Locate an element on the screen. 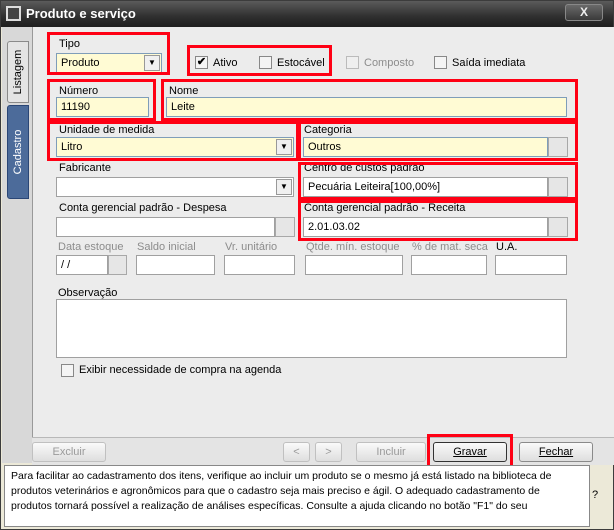 The width and height of the screenshot is (614, 530). vr-unitario-label: Vr. unitário is located at coordinates (251, 247).